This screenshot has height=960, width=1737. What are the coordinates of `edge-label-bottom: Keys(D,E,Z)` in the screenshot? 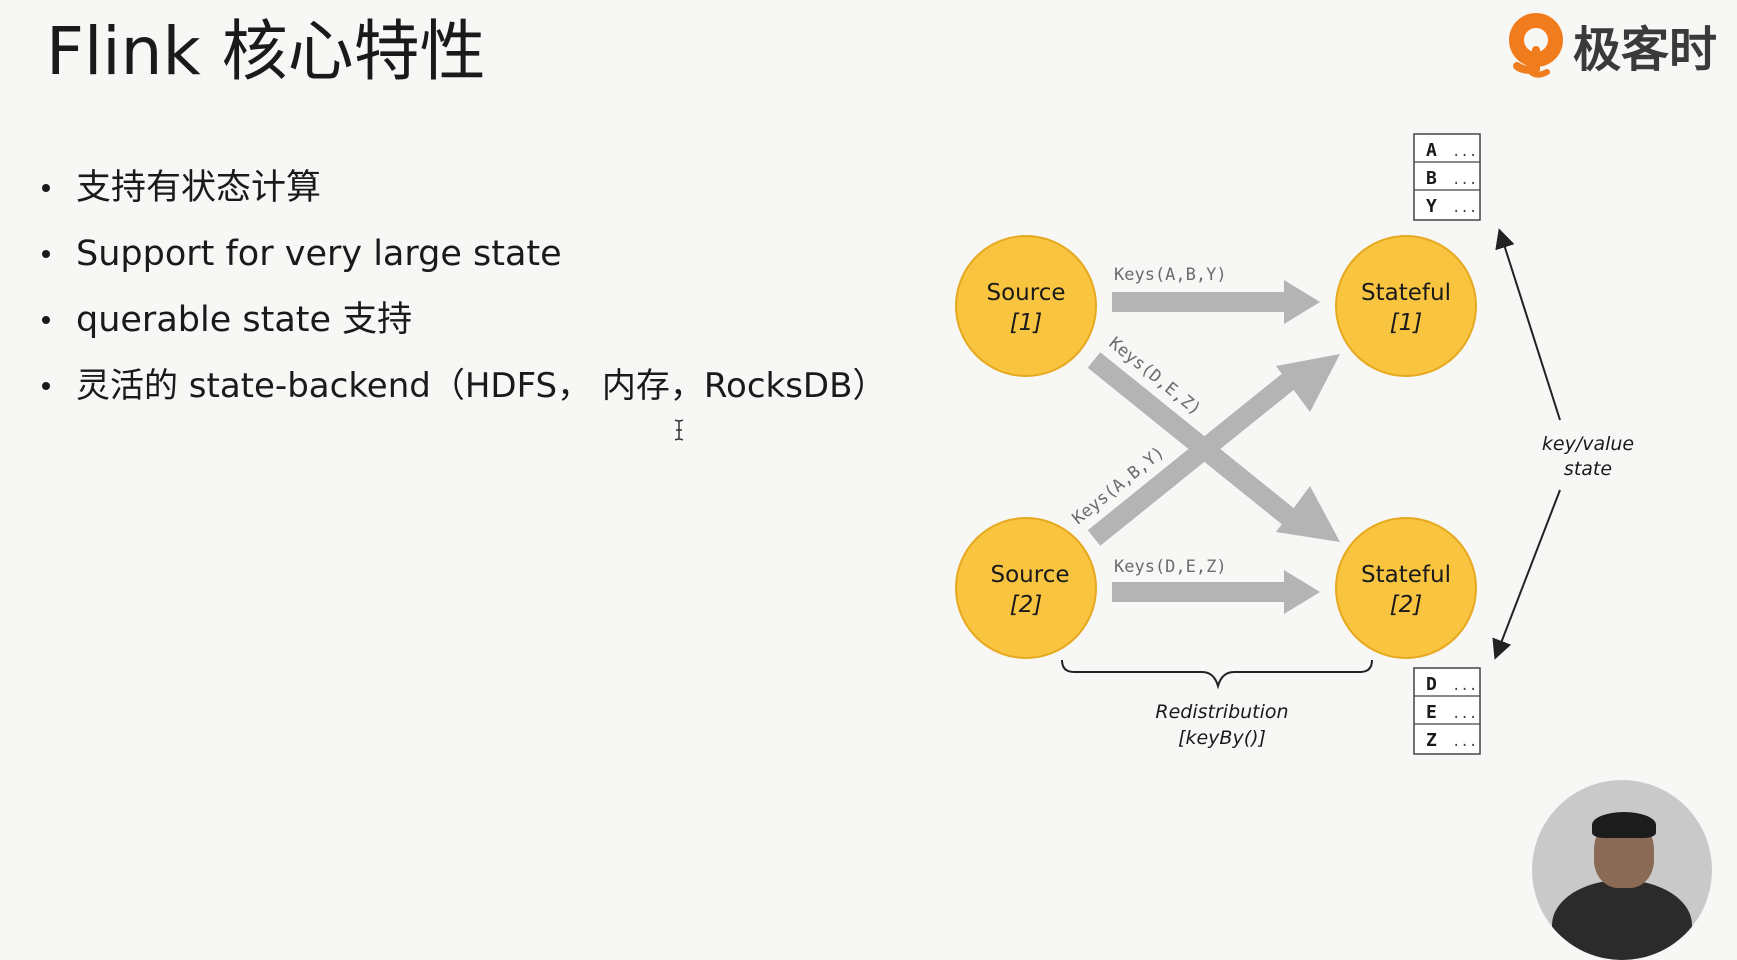 It's located at (1170, 567).